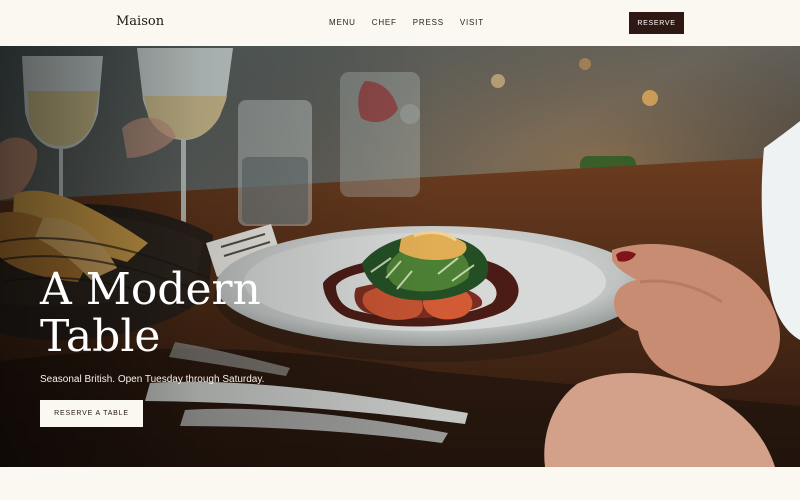 This screenshot has height=500, width=800. Describe the element at coordinates (91, 413) in the screenshot. I see `reserve-table-button: RESERVE A TABLE` at that location.